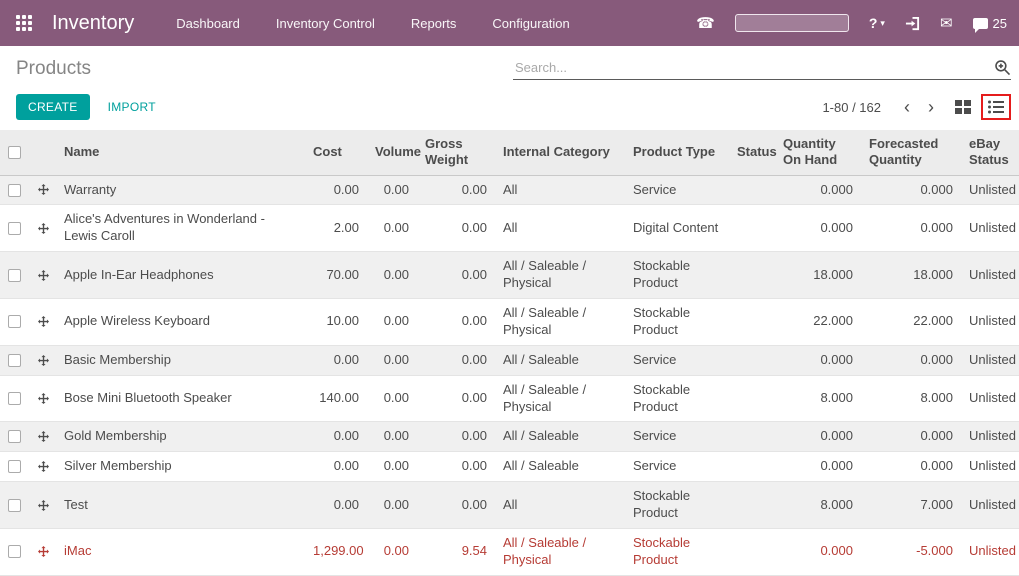 This screenshot has width=1019, height=576. I want to click on create-button: CREATE, so click(53, 107).